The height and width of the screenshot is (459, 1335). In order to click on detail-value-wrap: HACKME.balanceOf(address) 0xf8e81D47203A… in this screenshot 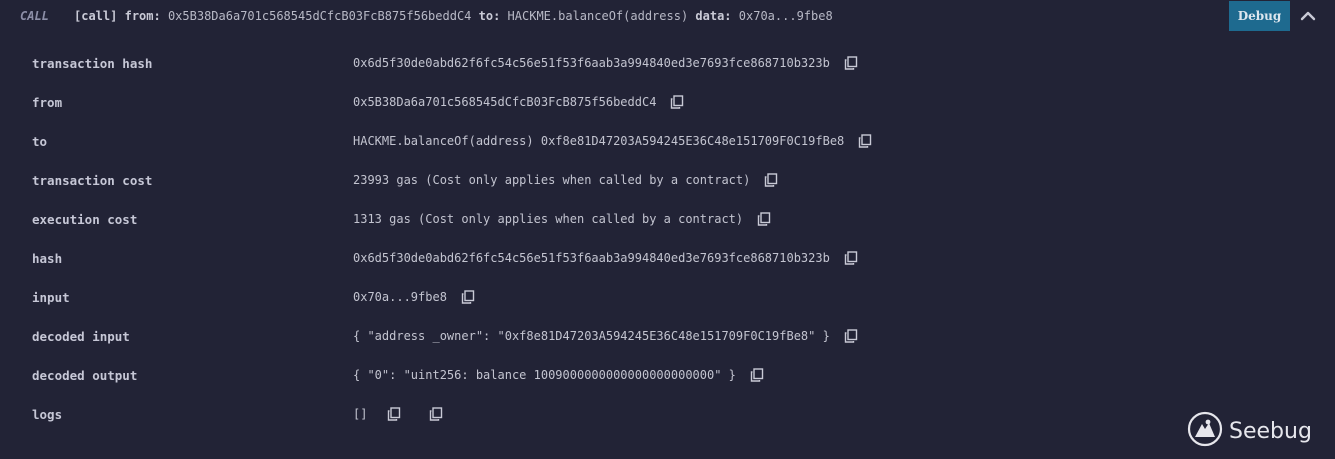, I will do `click(612, 141)`.